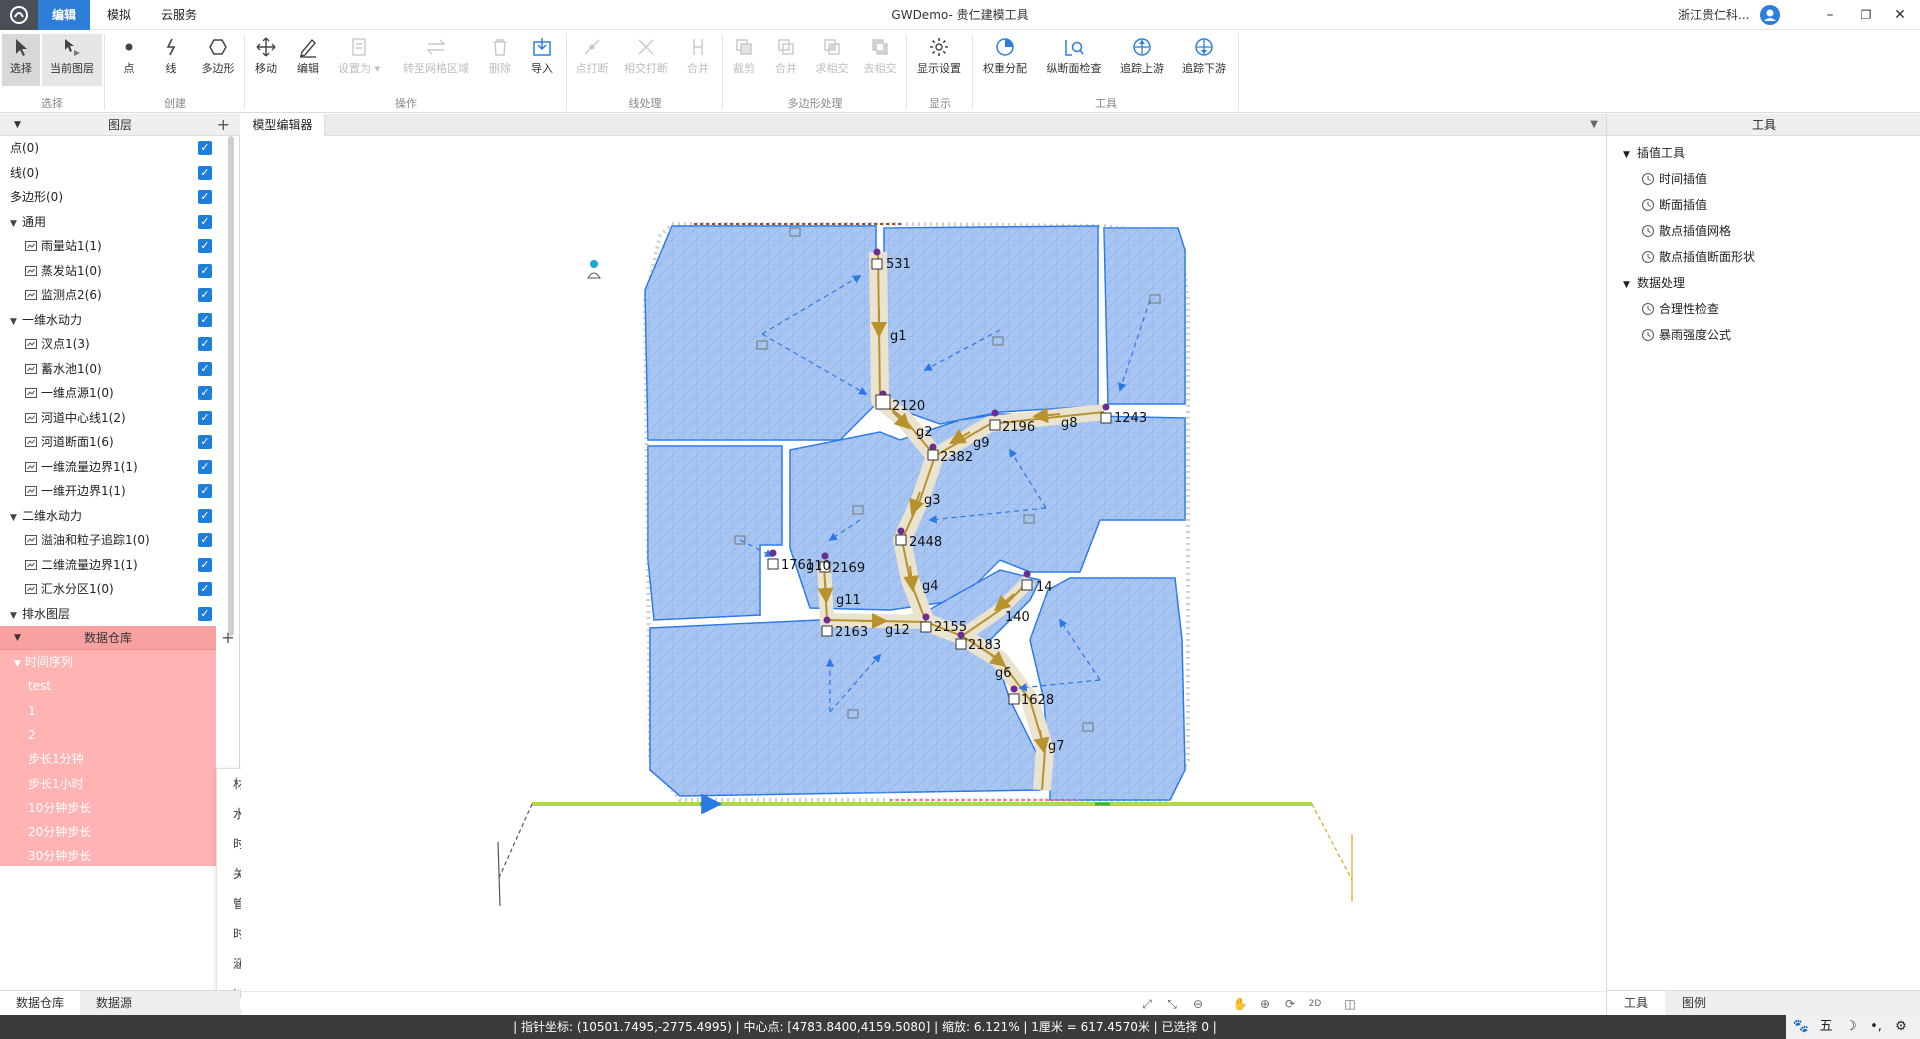 This screenshot has height=1039, width=1920. I want to click on clip-button: 裁剪, so click(744, 60).